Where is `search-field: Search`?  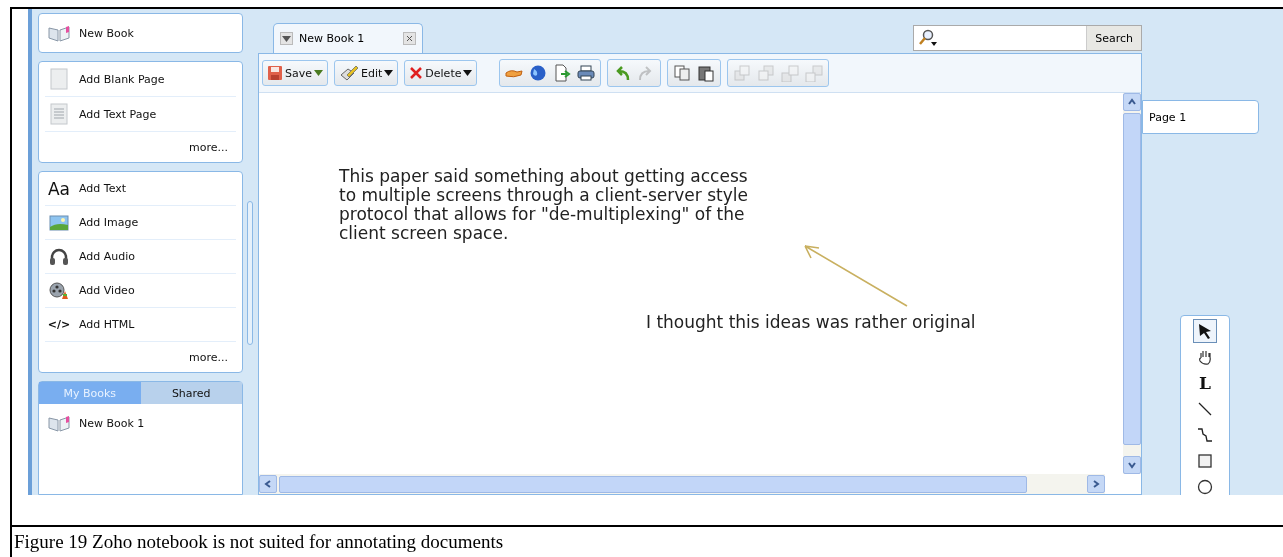
search-field: Search is located at coordinates (1027, 38).